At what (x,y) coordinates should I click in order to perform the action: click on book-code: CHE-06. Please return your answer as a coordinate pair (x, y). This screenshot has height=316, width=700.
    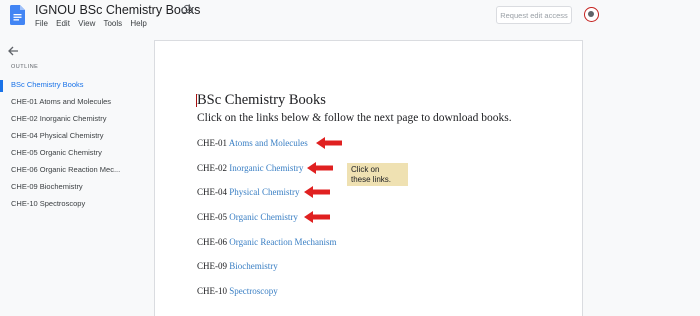
    Looking at the image, I should click on (212, 242).